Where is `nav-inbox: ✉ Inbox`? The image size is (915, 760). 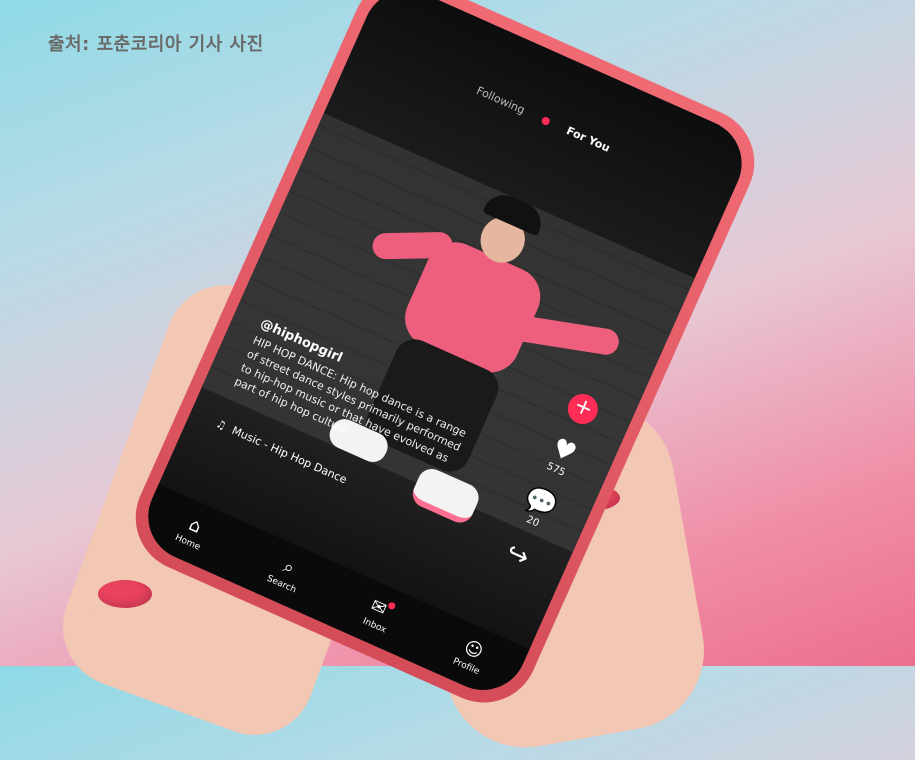
nav-inbox: ✉ Inbox is located at coordinates (379, 615).